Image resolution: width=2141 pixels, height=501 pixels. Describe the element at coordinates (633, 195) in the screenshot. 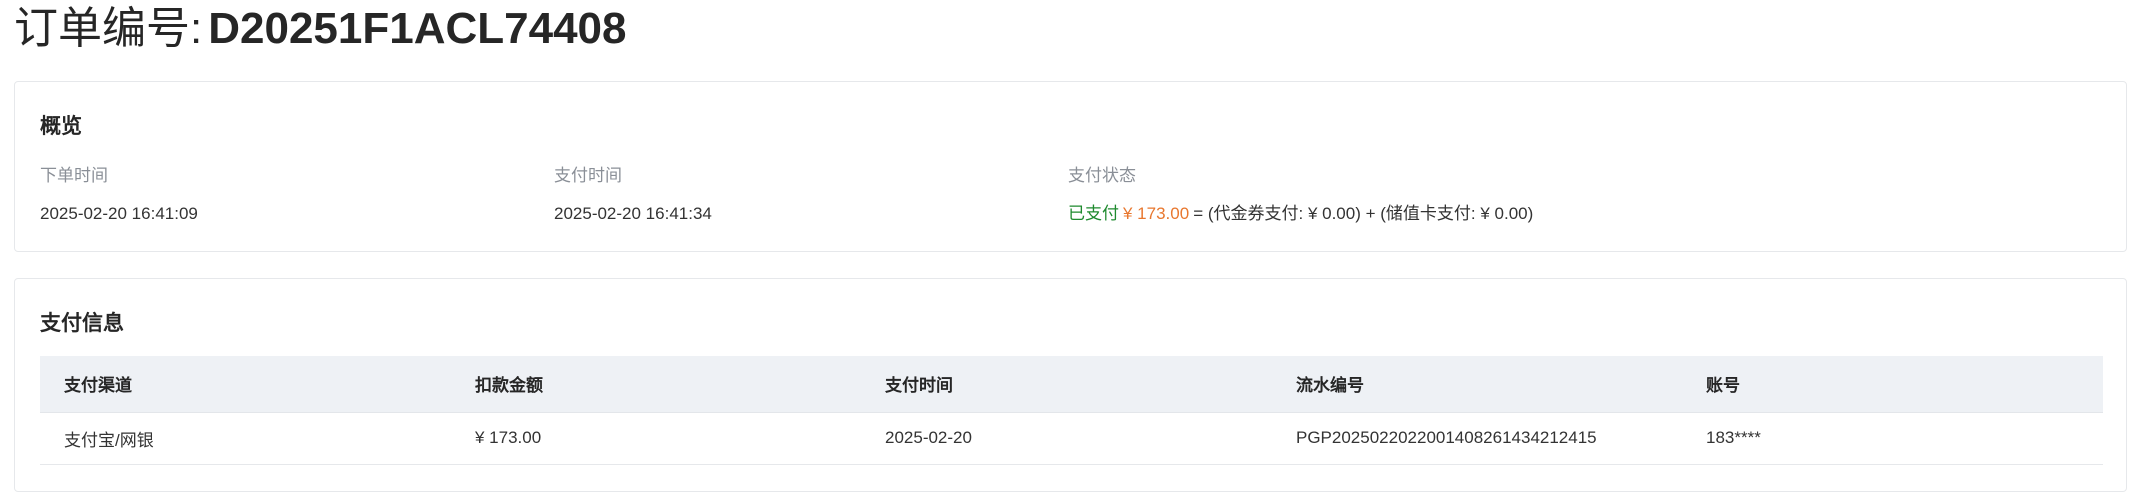

I see `pay-time-field: 支付时间 2025-02-20 16:41:34` at that location.